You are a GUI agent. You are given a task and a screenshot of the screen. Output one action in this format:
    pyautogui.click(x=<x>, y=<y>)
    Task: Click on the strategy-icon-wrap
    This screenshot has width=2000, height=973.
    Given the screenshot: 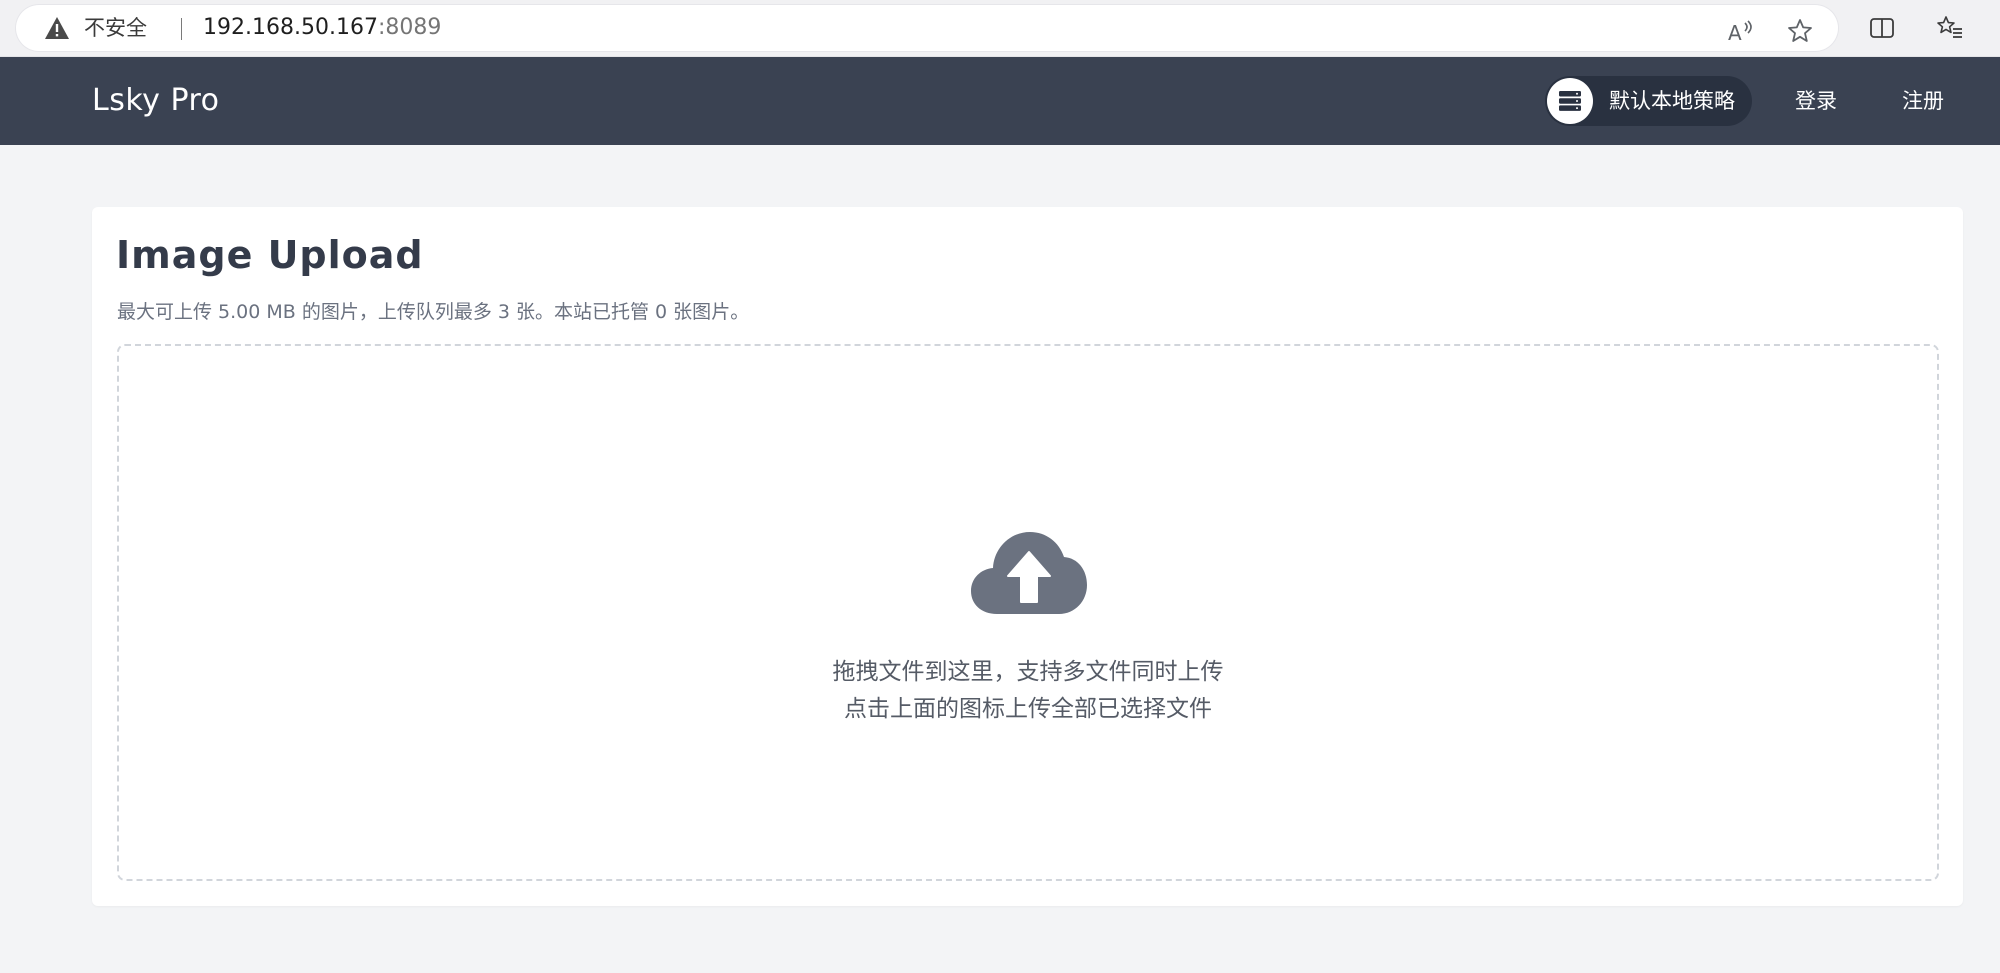 What is the action you would take?
    pyautogui.click(x=1570, y=101)
    